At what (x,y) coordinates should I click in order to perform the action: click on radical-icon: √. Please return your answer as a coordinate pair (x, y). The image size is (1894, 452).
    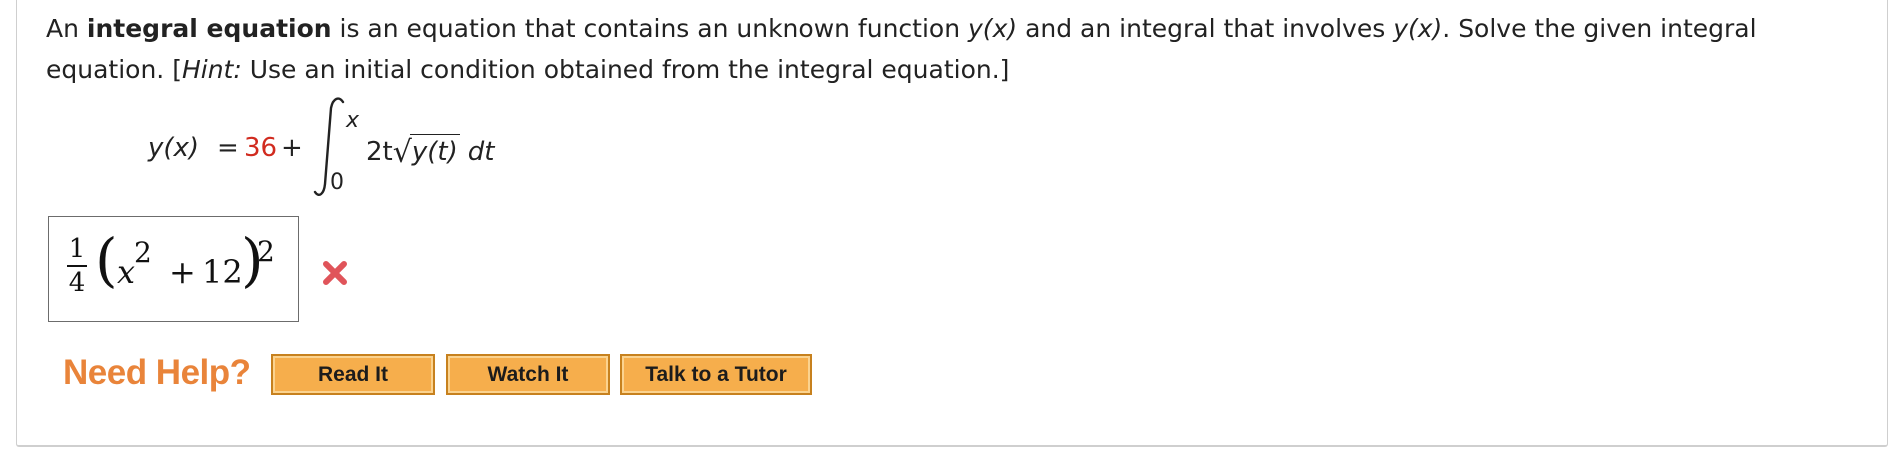
    Looking at the image, I should click on (402, 152).